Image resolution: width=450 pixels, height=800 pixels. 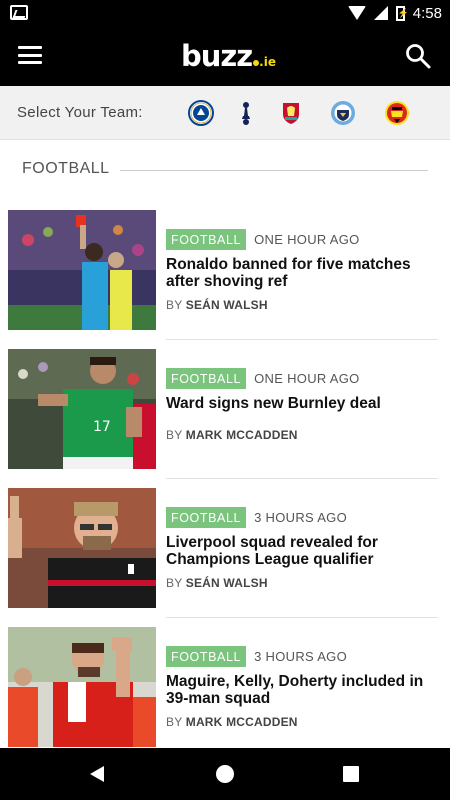 I want to click on man-city-crest-icon, so click(x=343, y=113).